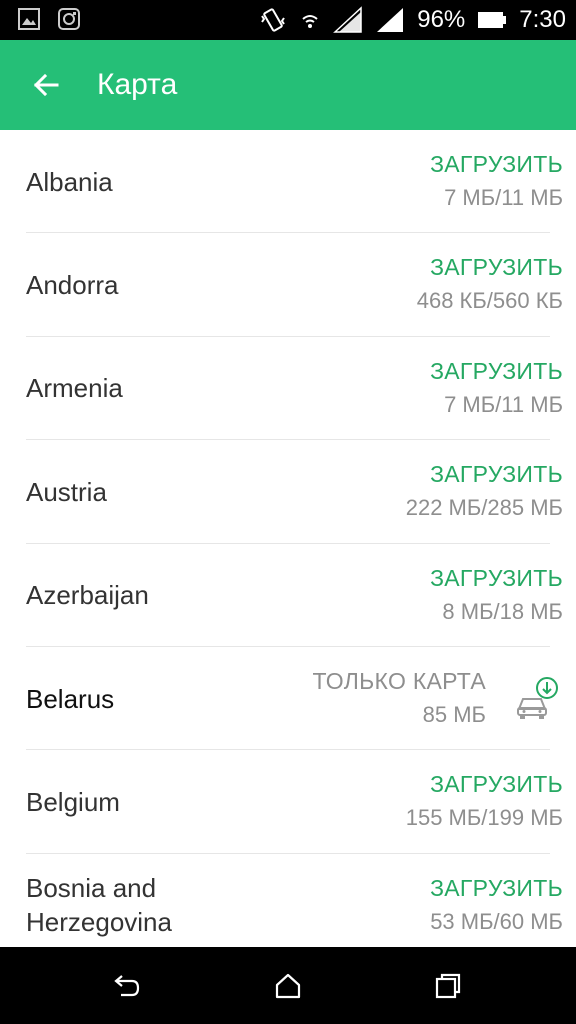  I want to click on battery-icon, so click(492, 20).